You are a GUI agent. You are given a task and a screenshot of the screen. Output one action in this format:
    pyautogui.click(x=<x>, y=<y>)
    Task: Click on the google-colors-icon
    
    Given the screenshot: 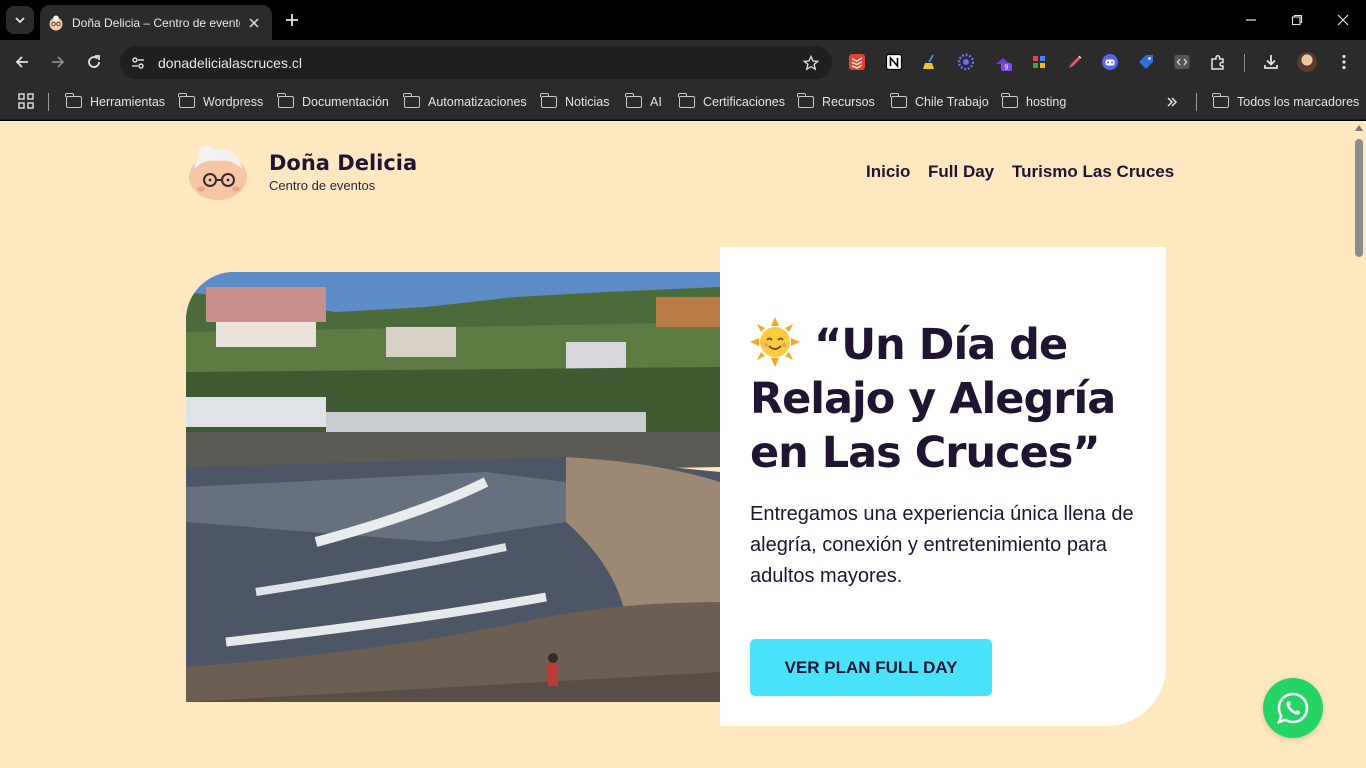 What is the action you would take?
    pyautogui.click(x=1039, y=62)
    